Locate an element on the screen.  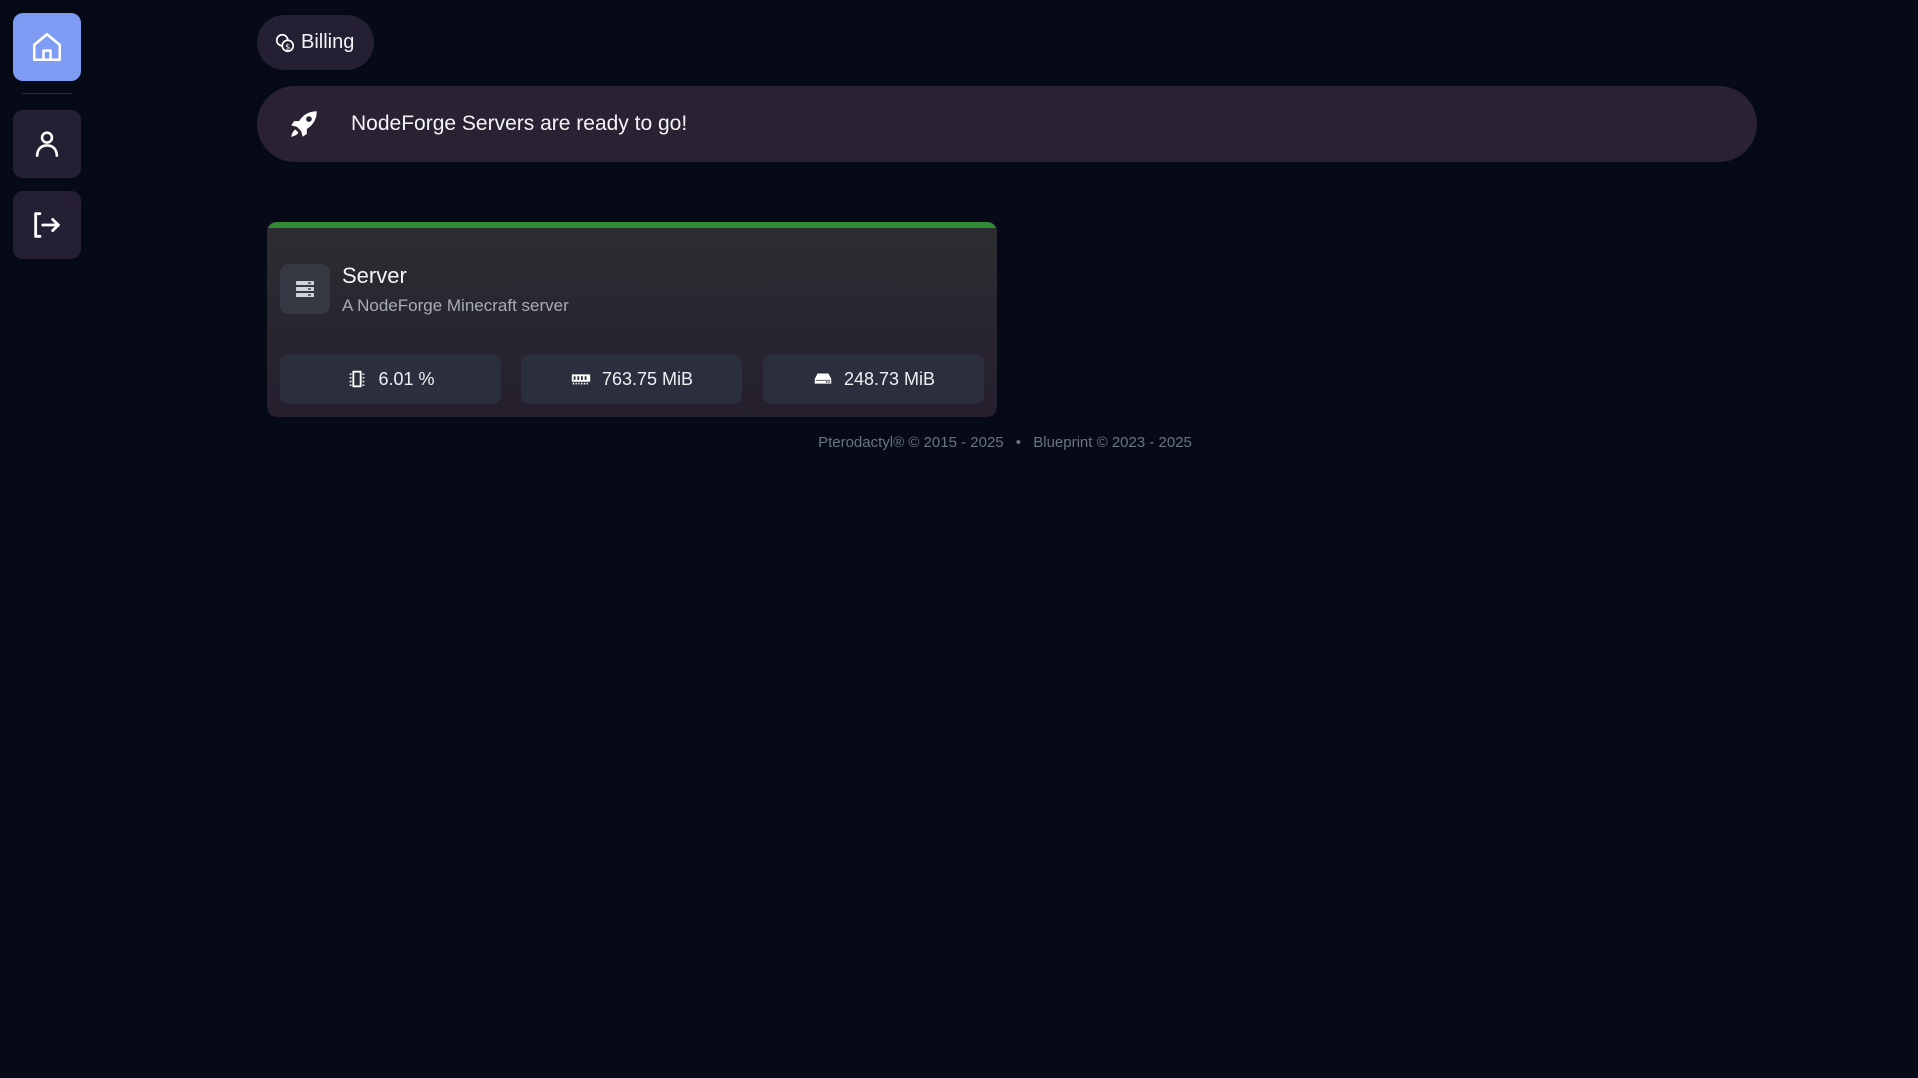
user-icon is located at coordinates (47, 144).